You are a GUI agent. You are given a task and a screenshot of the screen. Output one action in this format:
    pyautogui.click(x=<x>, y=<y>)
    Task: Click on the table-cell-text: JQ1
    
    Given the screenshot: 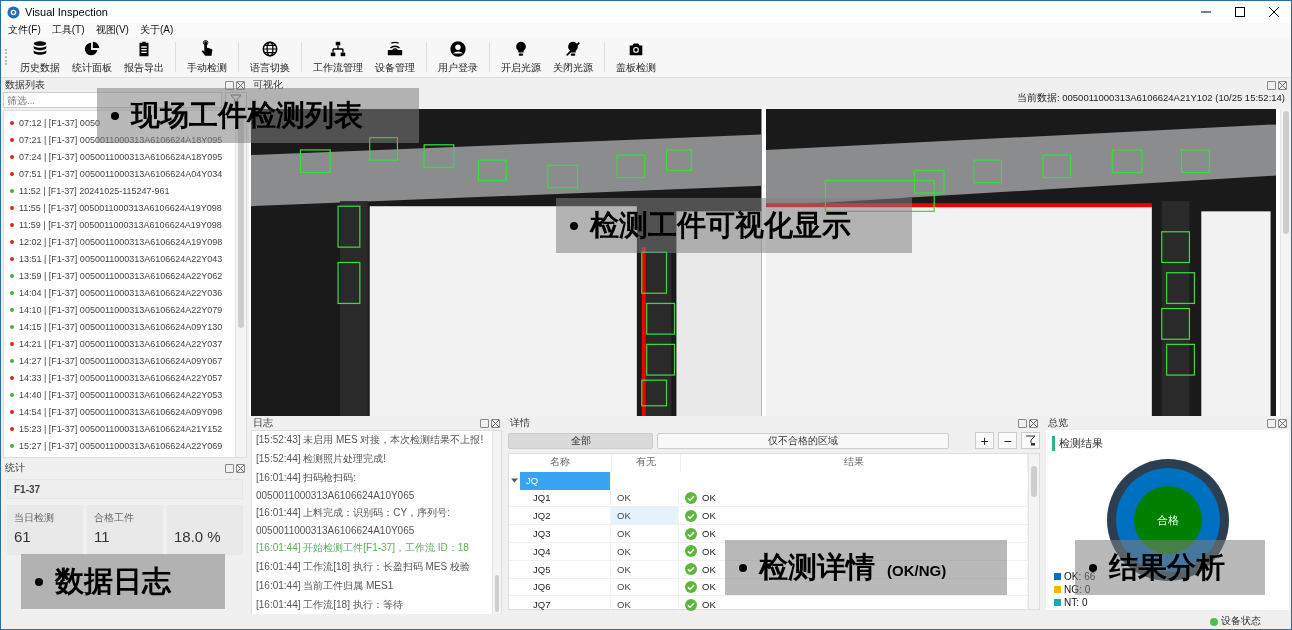 What is the action you would take?
    pyautogui.click(x=541, y=498)
    